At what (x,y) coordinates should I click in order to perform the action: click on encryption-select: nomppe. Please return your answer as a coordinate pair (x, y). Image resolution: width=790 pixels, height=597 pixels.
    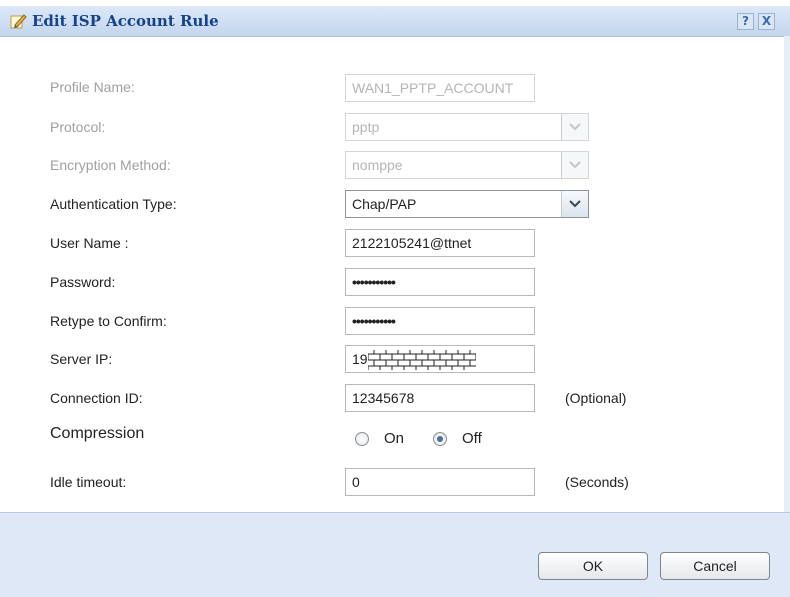
    Looking at the image, I should click on (467, 165).